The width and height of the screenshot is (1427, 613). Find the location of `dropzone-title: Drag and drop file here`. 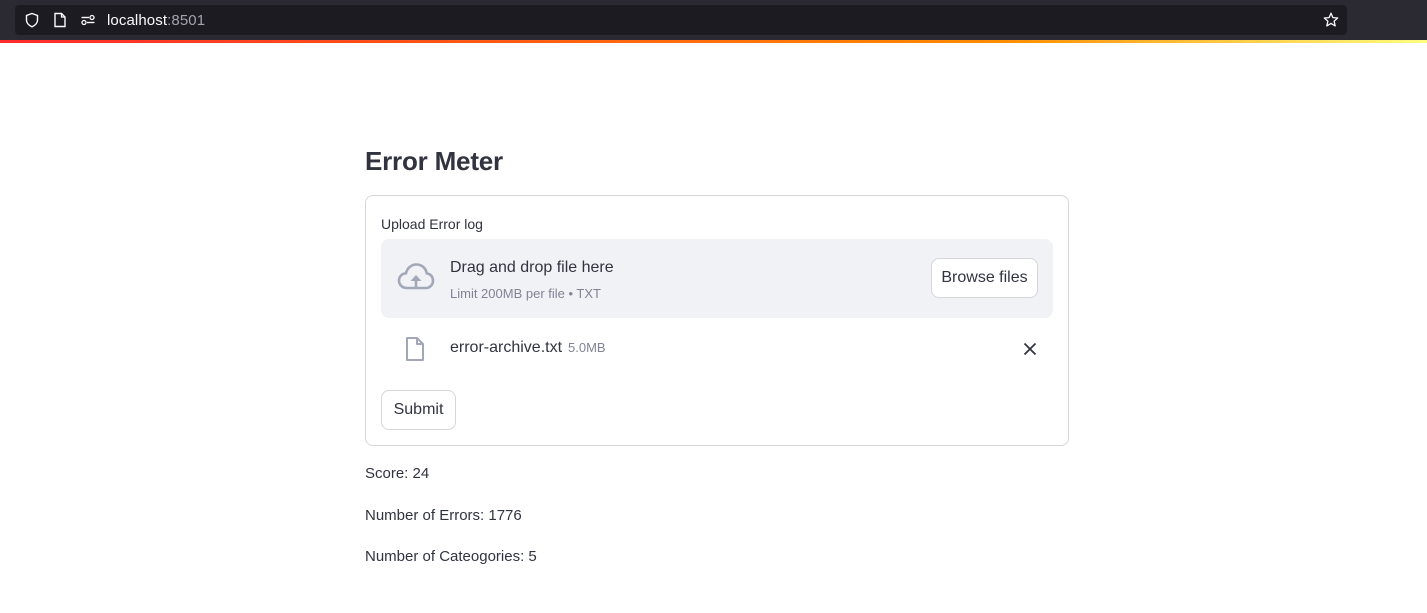

dropzone-title: Drag and drop file here is located at coordinates (532, 267).